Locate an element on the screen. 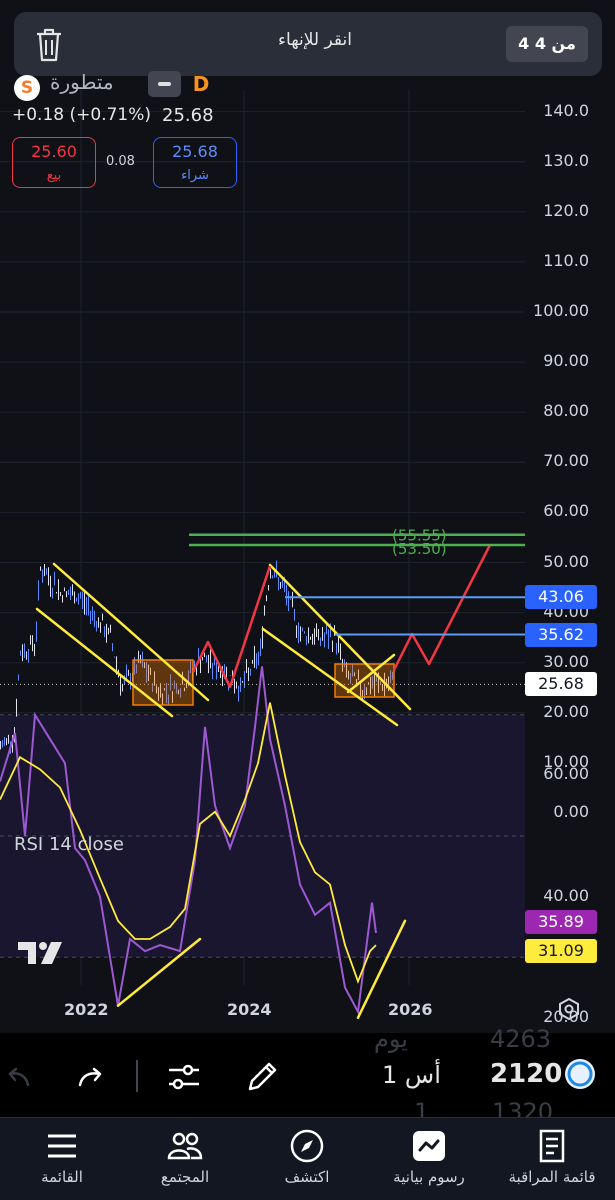 This screenshot has height=1200, width=615. symbol-name: متطورة is located at coordinates (82, 82).